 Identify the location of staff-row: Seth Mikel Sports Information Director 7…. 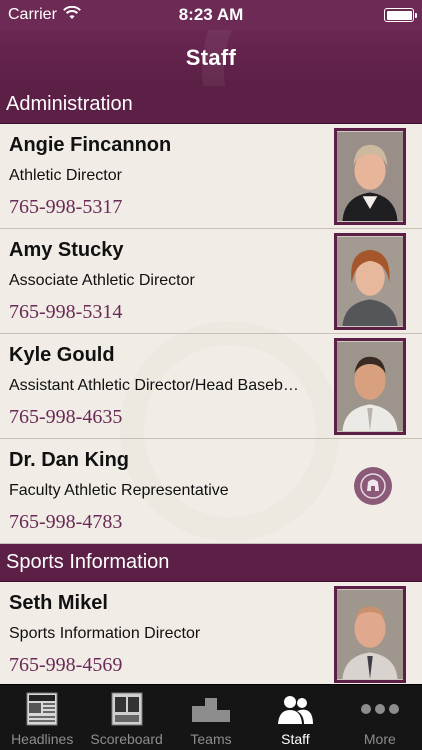
(211, 633).